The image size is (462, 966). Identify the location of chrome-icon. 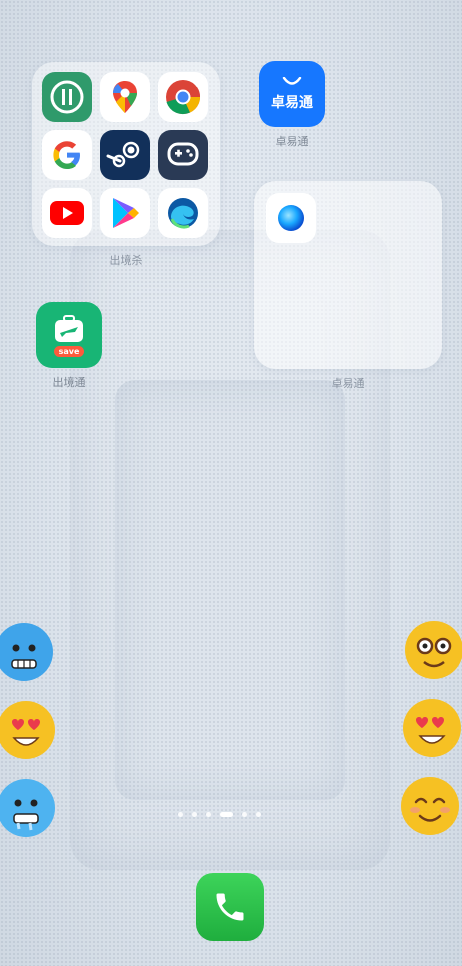
(183, 97).